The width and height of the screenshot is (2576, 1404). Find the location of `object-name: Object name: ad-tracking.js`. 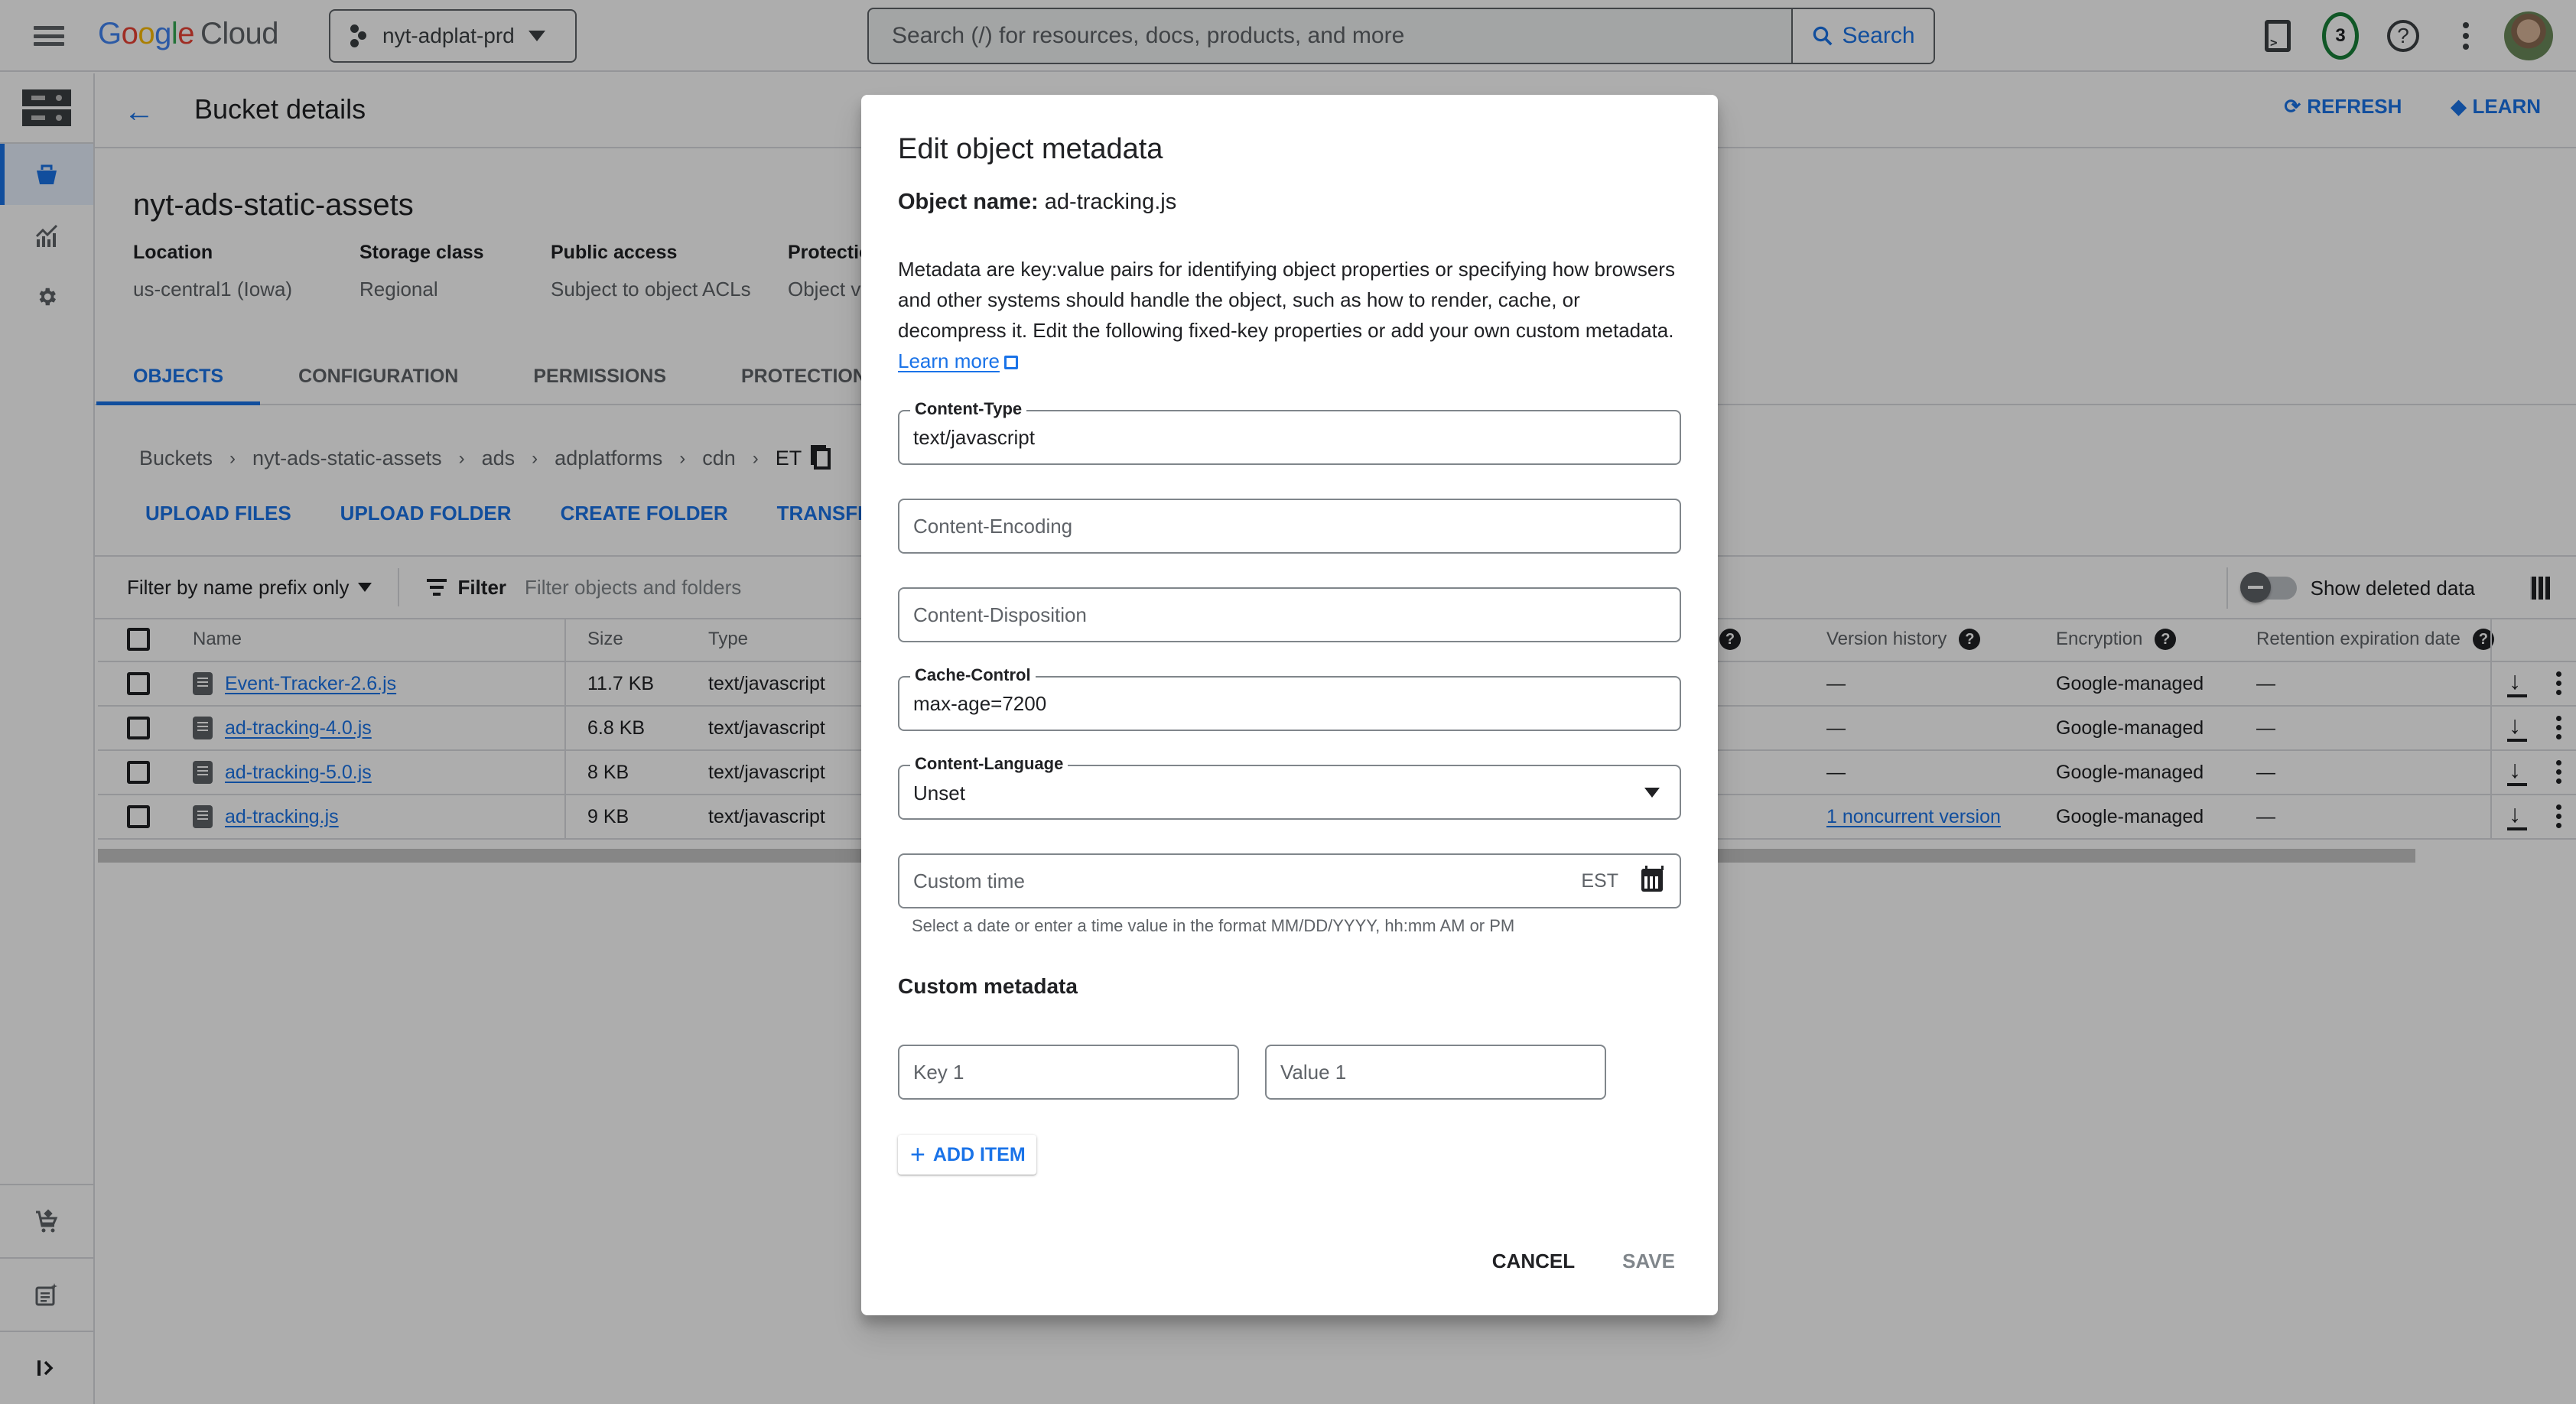

object-name: Object name: ad-tracking.js is located at coordinates (1037, 202).